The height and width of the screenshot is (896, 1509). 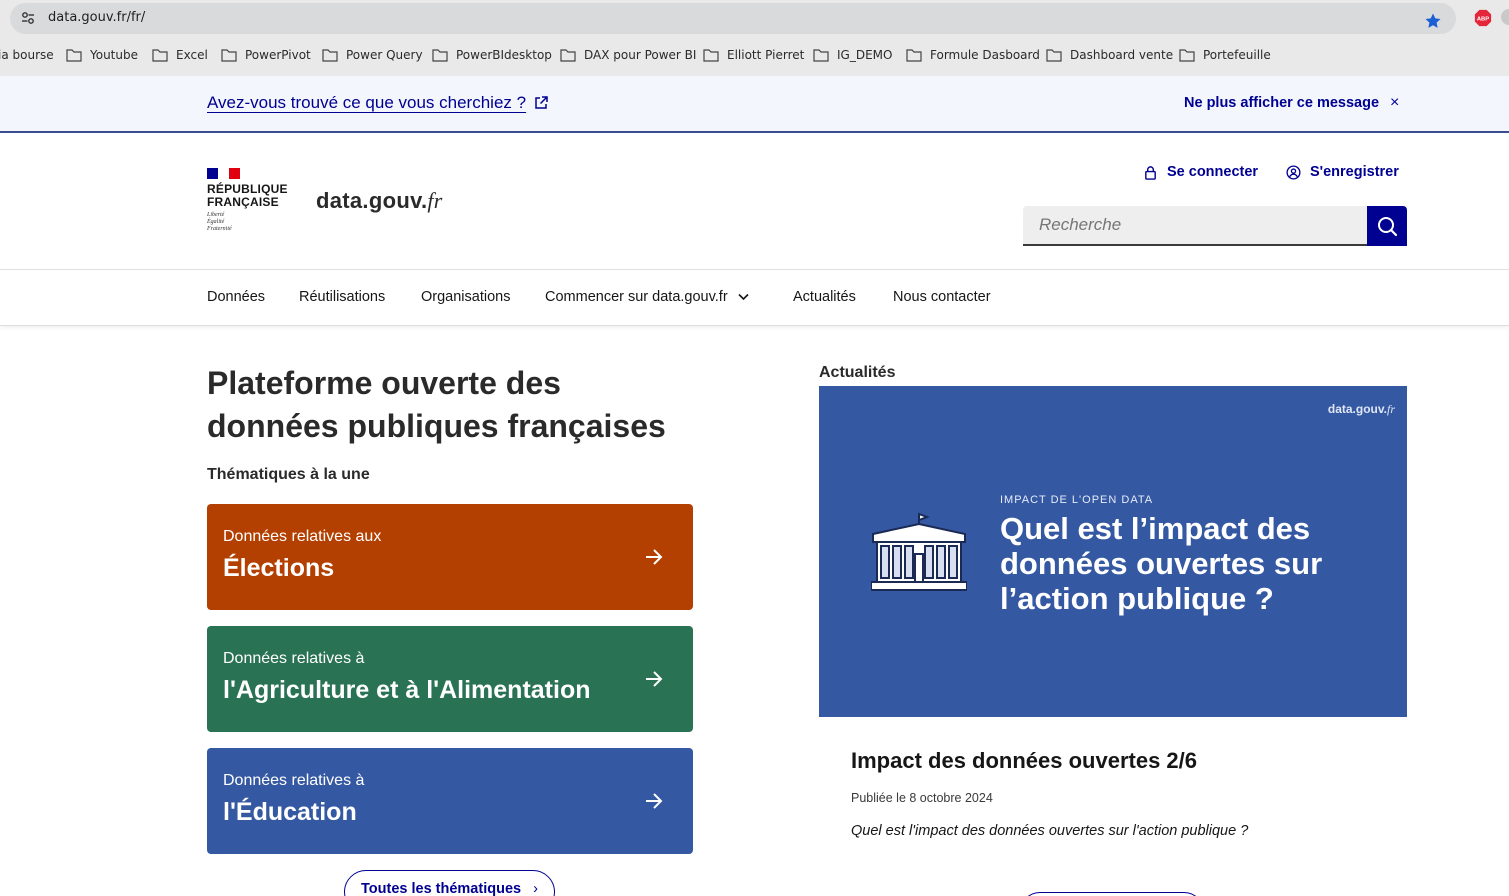 What do you see at coordinates (407, 690) in the screenshot?
I see `theme-card-title: l'Agriculture et à l'Alimentation` at bounding box center [407, 690].